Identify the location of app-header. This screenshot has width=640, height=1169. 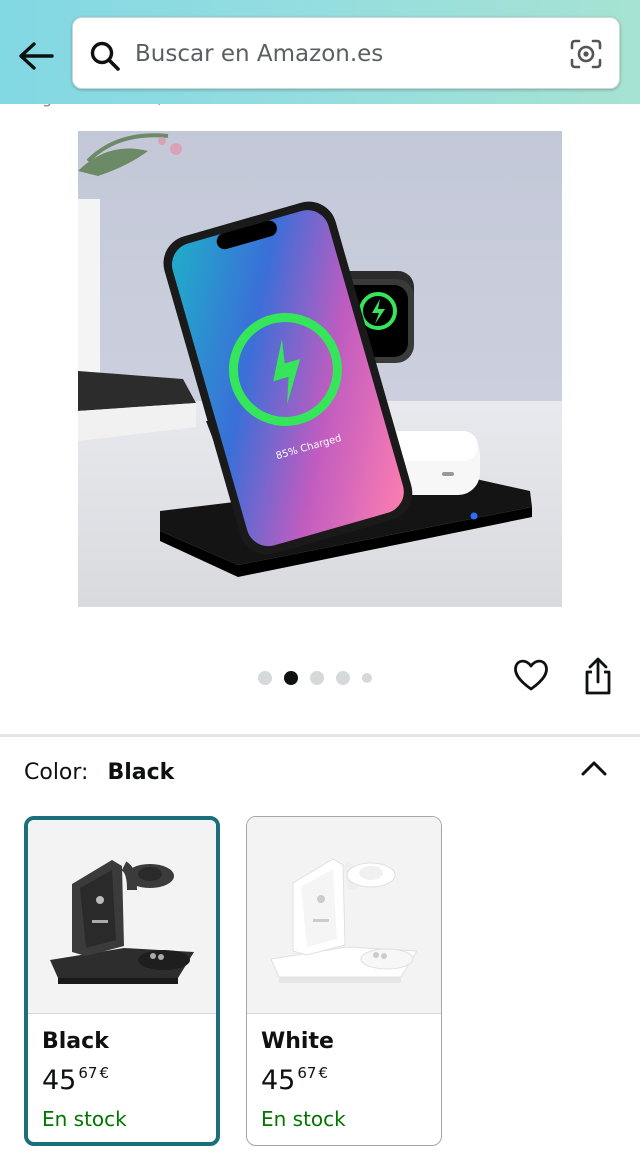
(320, 52).